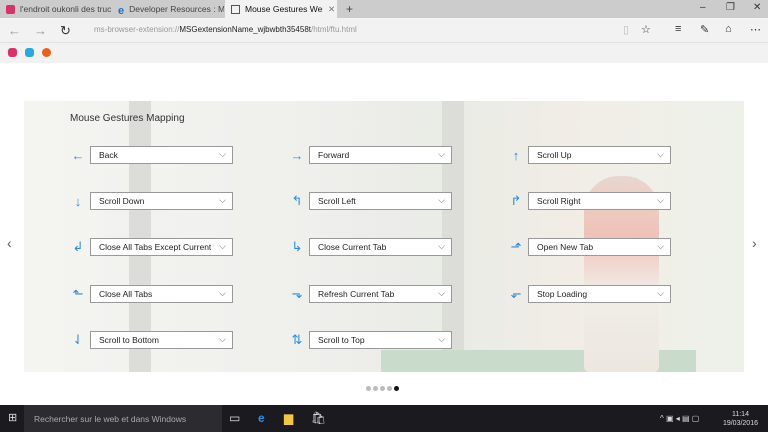 The image size is (768, 432). What do you see at coordinates (334, 155) in the screenshot?
I see `selected-action: Forward` at bounding box center [334, 155].